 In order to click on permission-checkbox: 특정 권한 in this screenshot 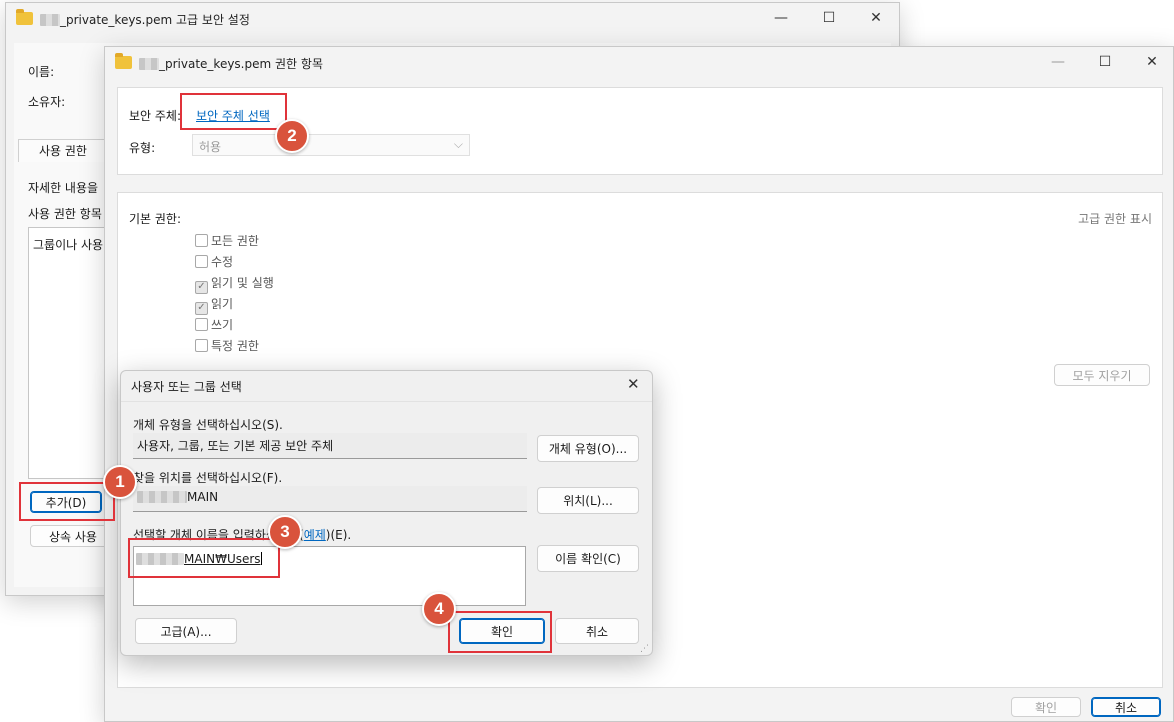, I will do `click(227, 345)`.